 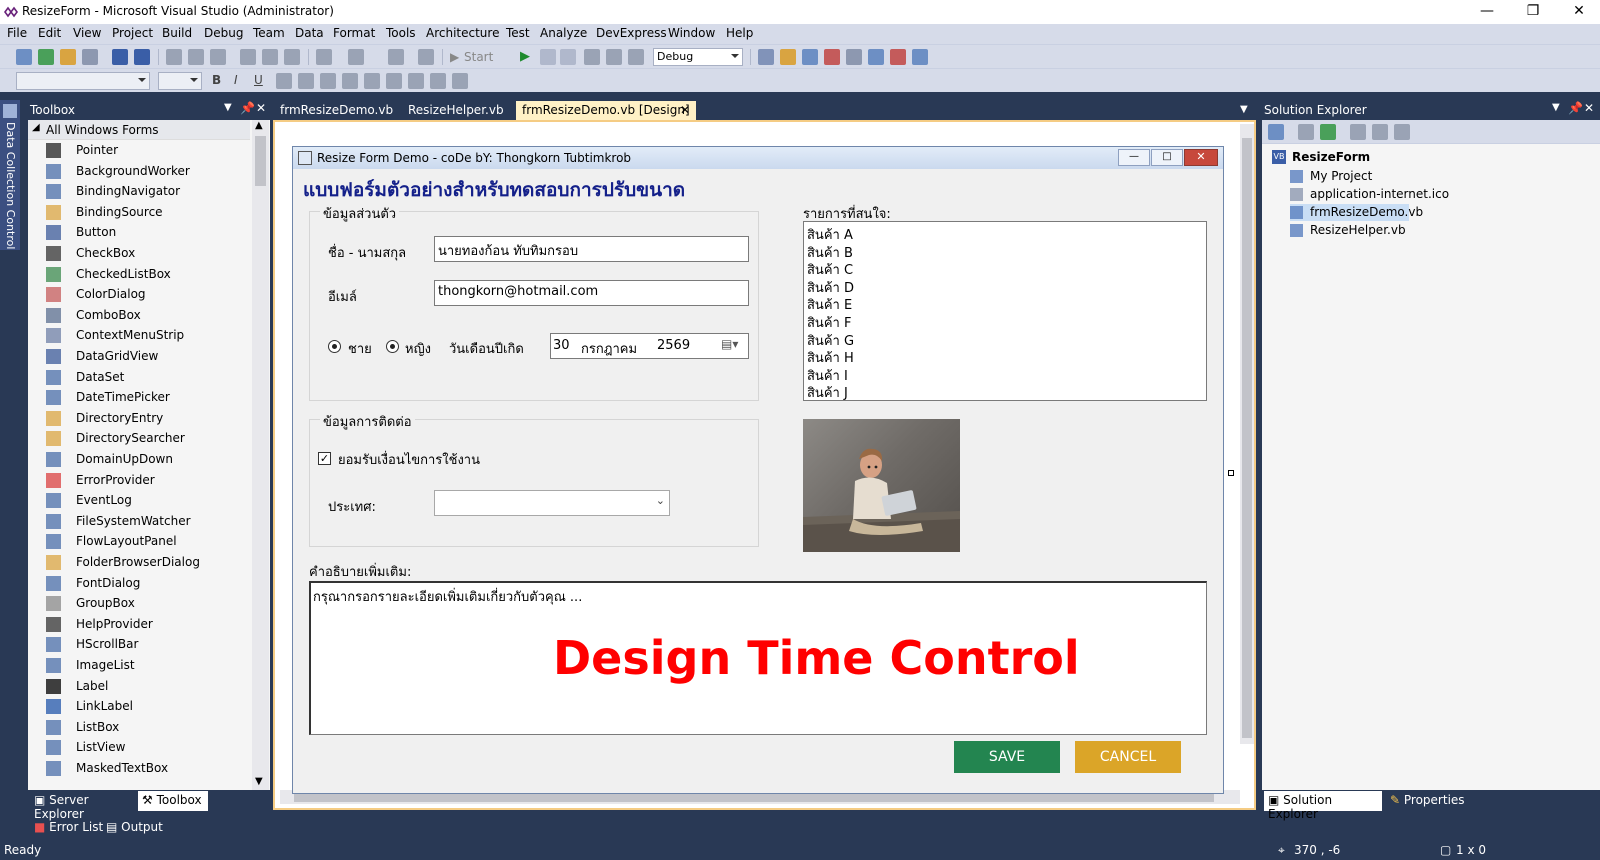 What do you see at coordinates (354, 33) in the screenshot?
I see `menu-format: Format` at bounding box center [354, 33].